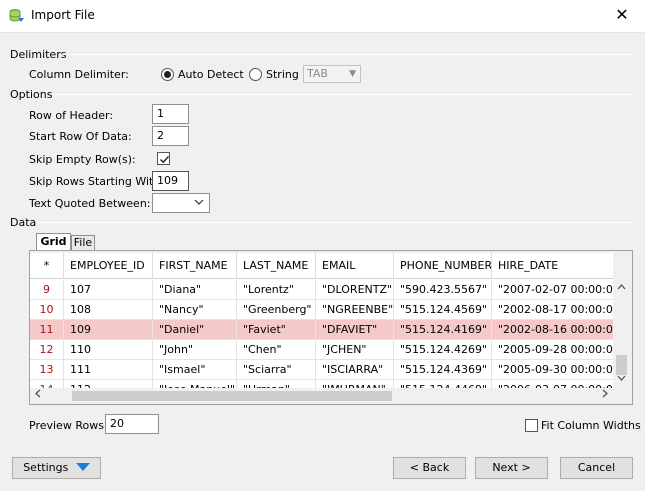 The width and height of the screenshot is (645, 491). I want to click on start-row-label: Start Row Of Data:, so click(80, 136).